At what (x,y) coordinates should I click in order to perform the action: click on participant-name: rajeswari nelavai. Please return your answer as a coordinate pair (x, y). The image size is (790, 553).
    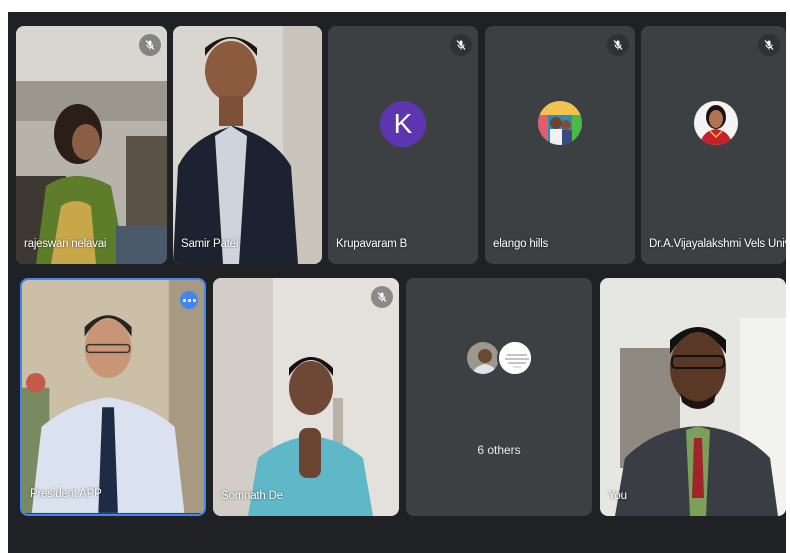
    Looking at the image, I should click on (65, 244).